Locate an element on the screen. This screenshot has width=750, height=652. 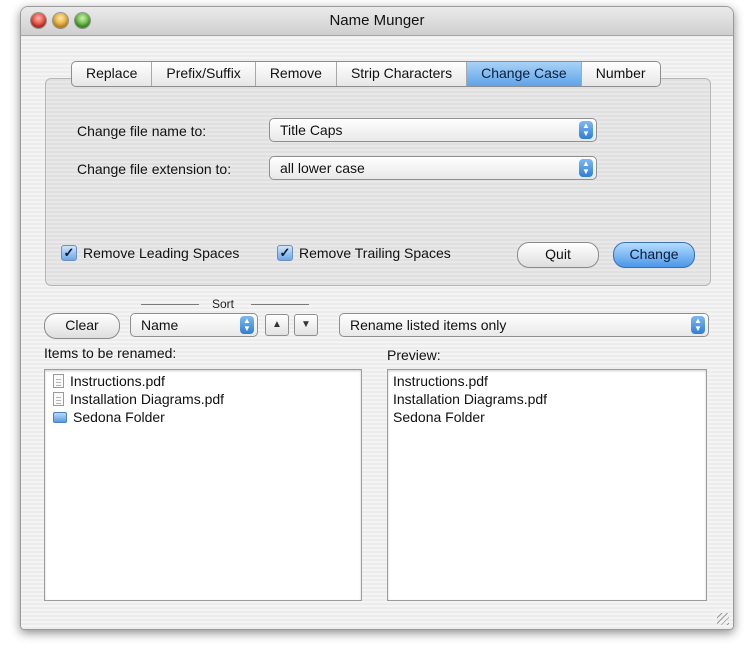
clear-button: Clear is located at coordinates (82, 326).